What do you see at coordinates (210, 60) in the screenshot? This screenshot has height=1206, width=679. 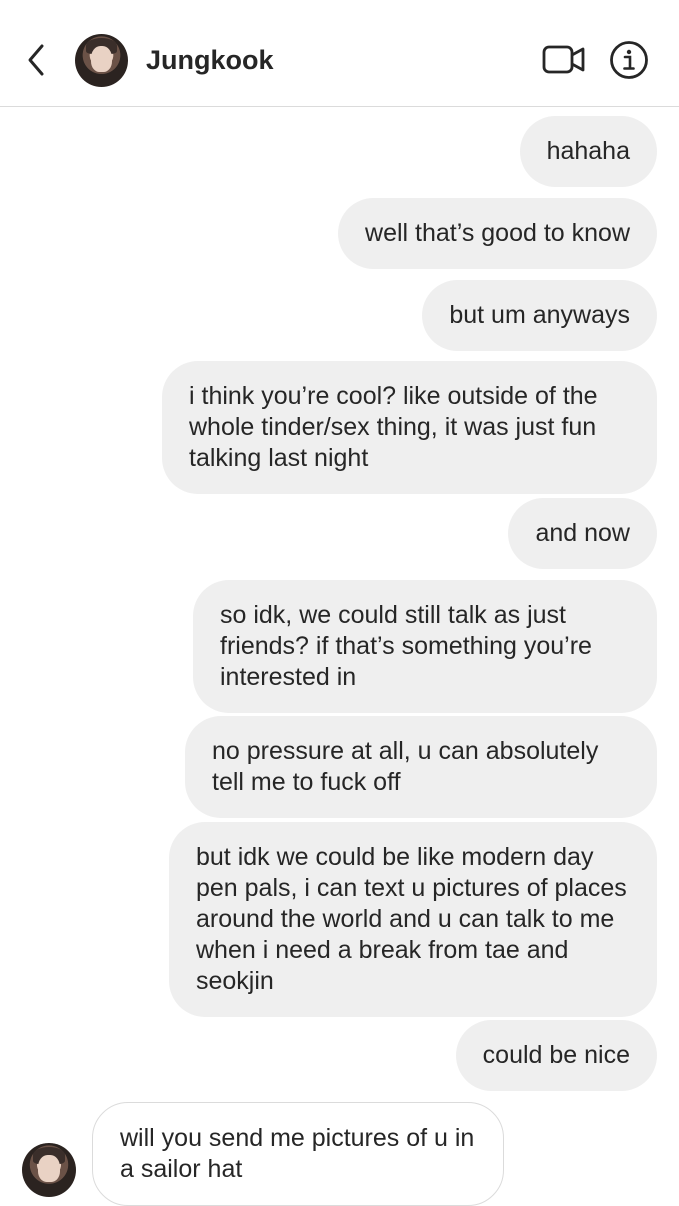 I see `contact-name: Jungkook` at bounding box center [210, 60].